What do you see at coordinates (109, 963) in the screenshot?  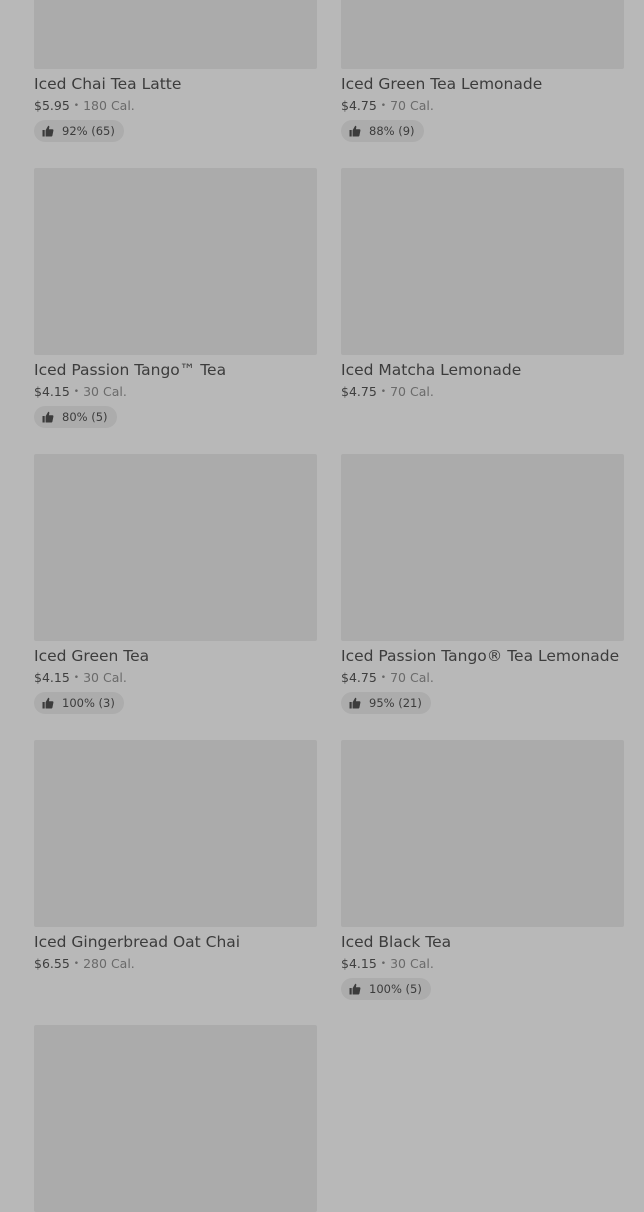 I see `product-calories: 280 Cal.` at bounding box center [109, 963].